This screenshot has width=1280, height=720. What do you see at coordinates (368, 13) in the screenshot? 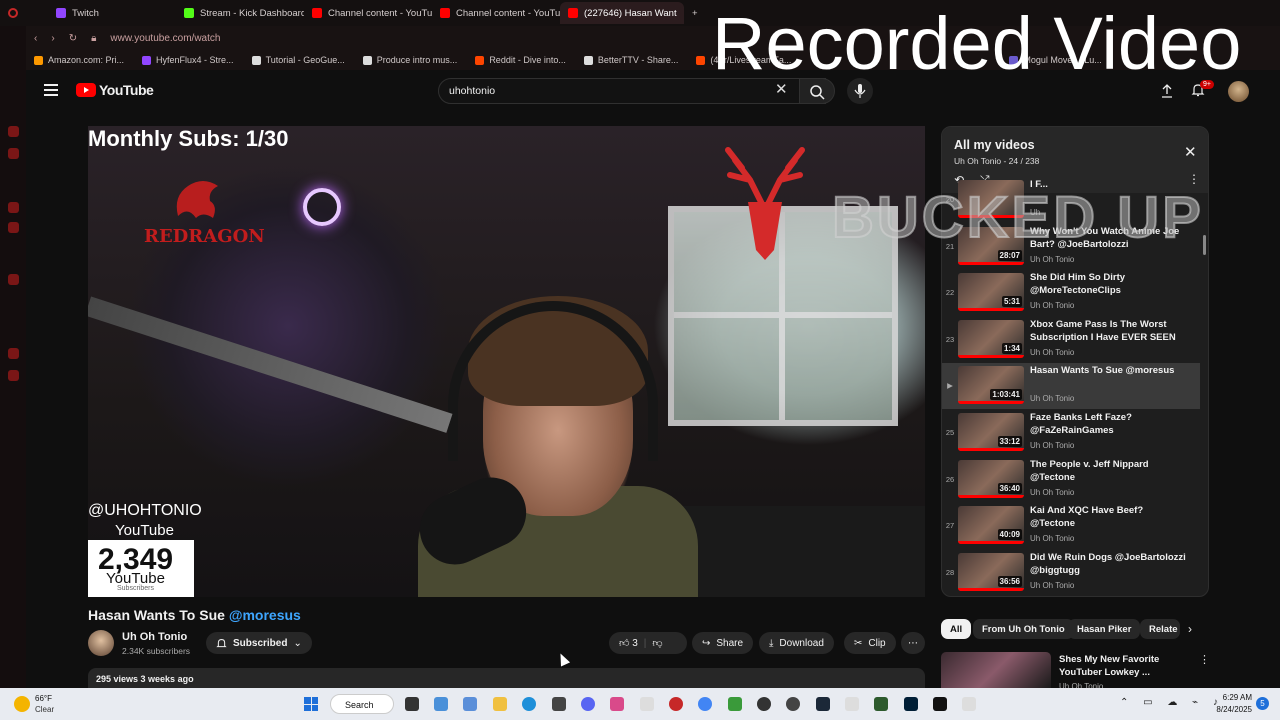
I see `tab-youtube-studio-1: Channel content - YouTu` at bounding box center [368, 13].